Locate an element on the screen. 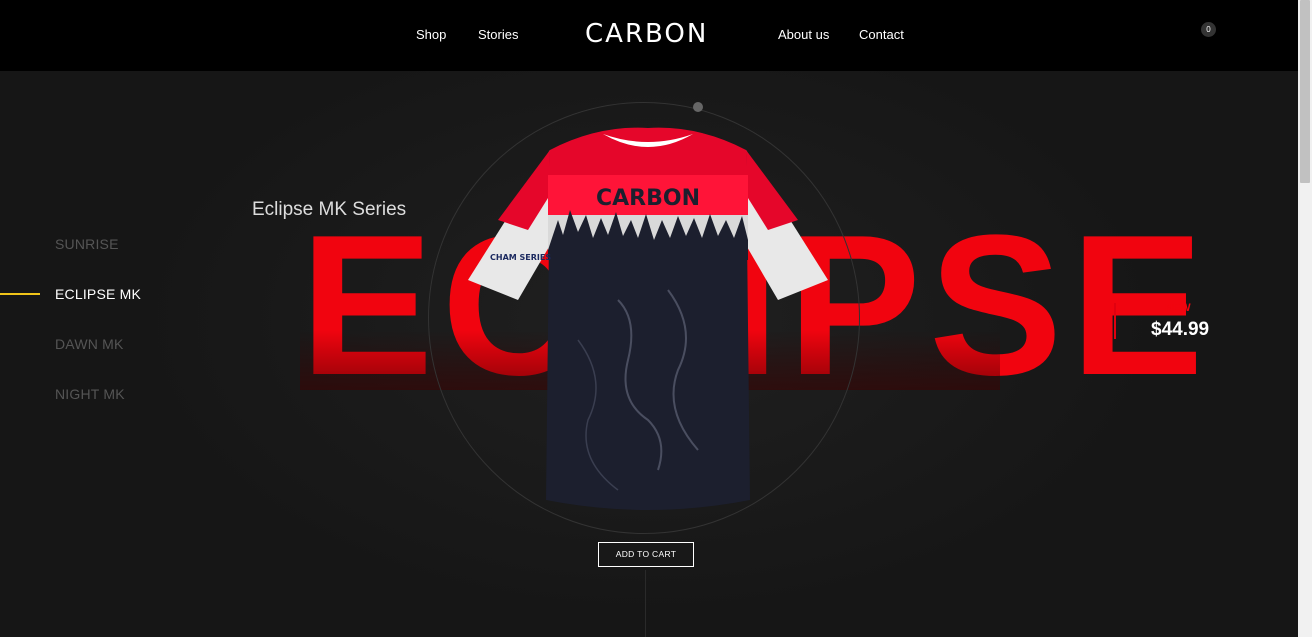 Image resolution: width=1312 pixels, height=637 pixels. nav-contact: Contact is located at coordinates (881, 35).